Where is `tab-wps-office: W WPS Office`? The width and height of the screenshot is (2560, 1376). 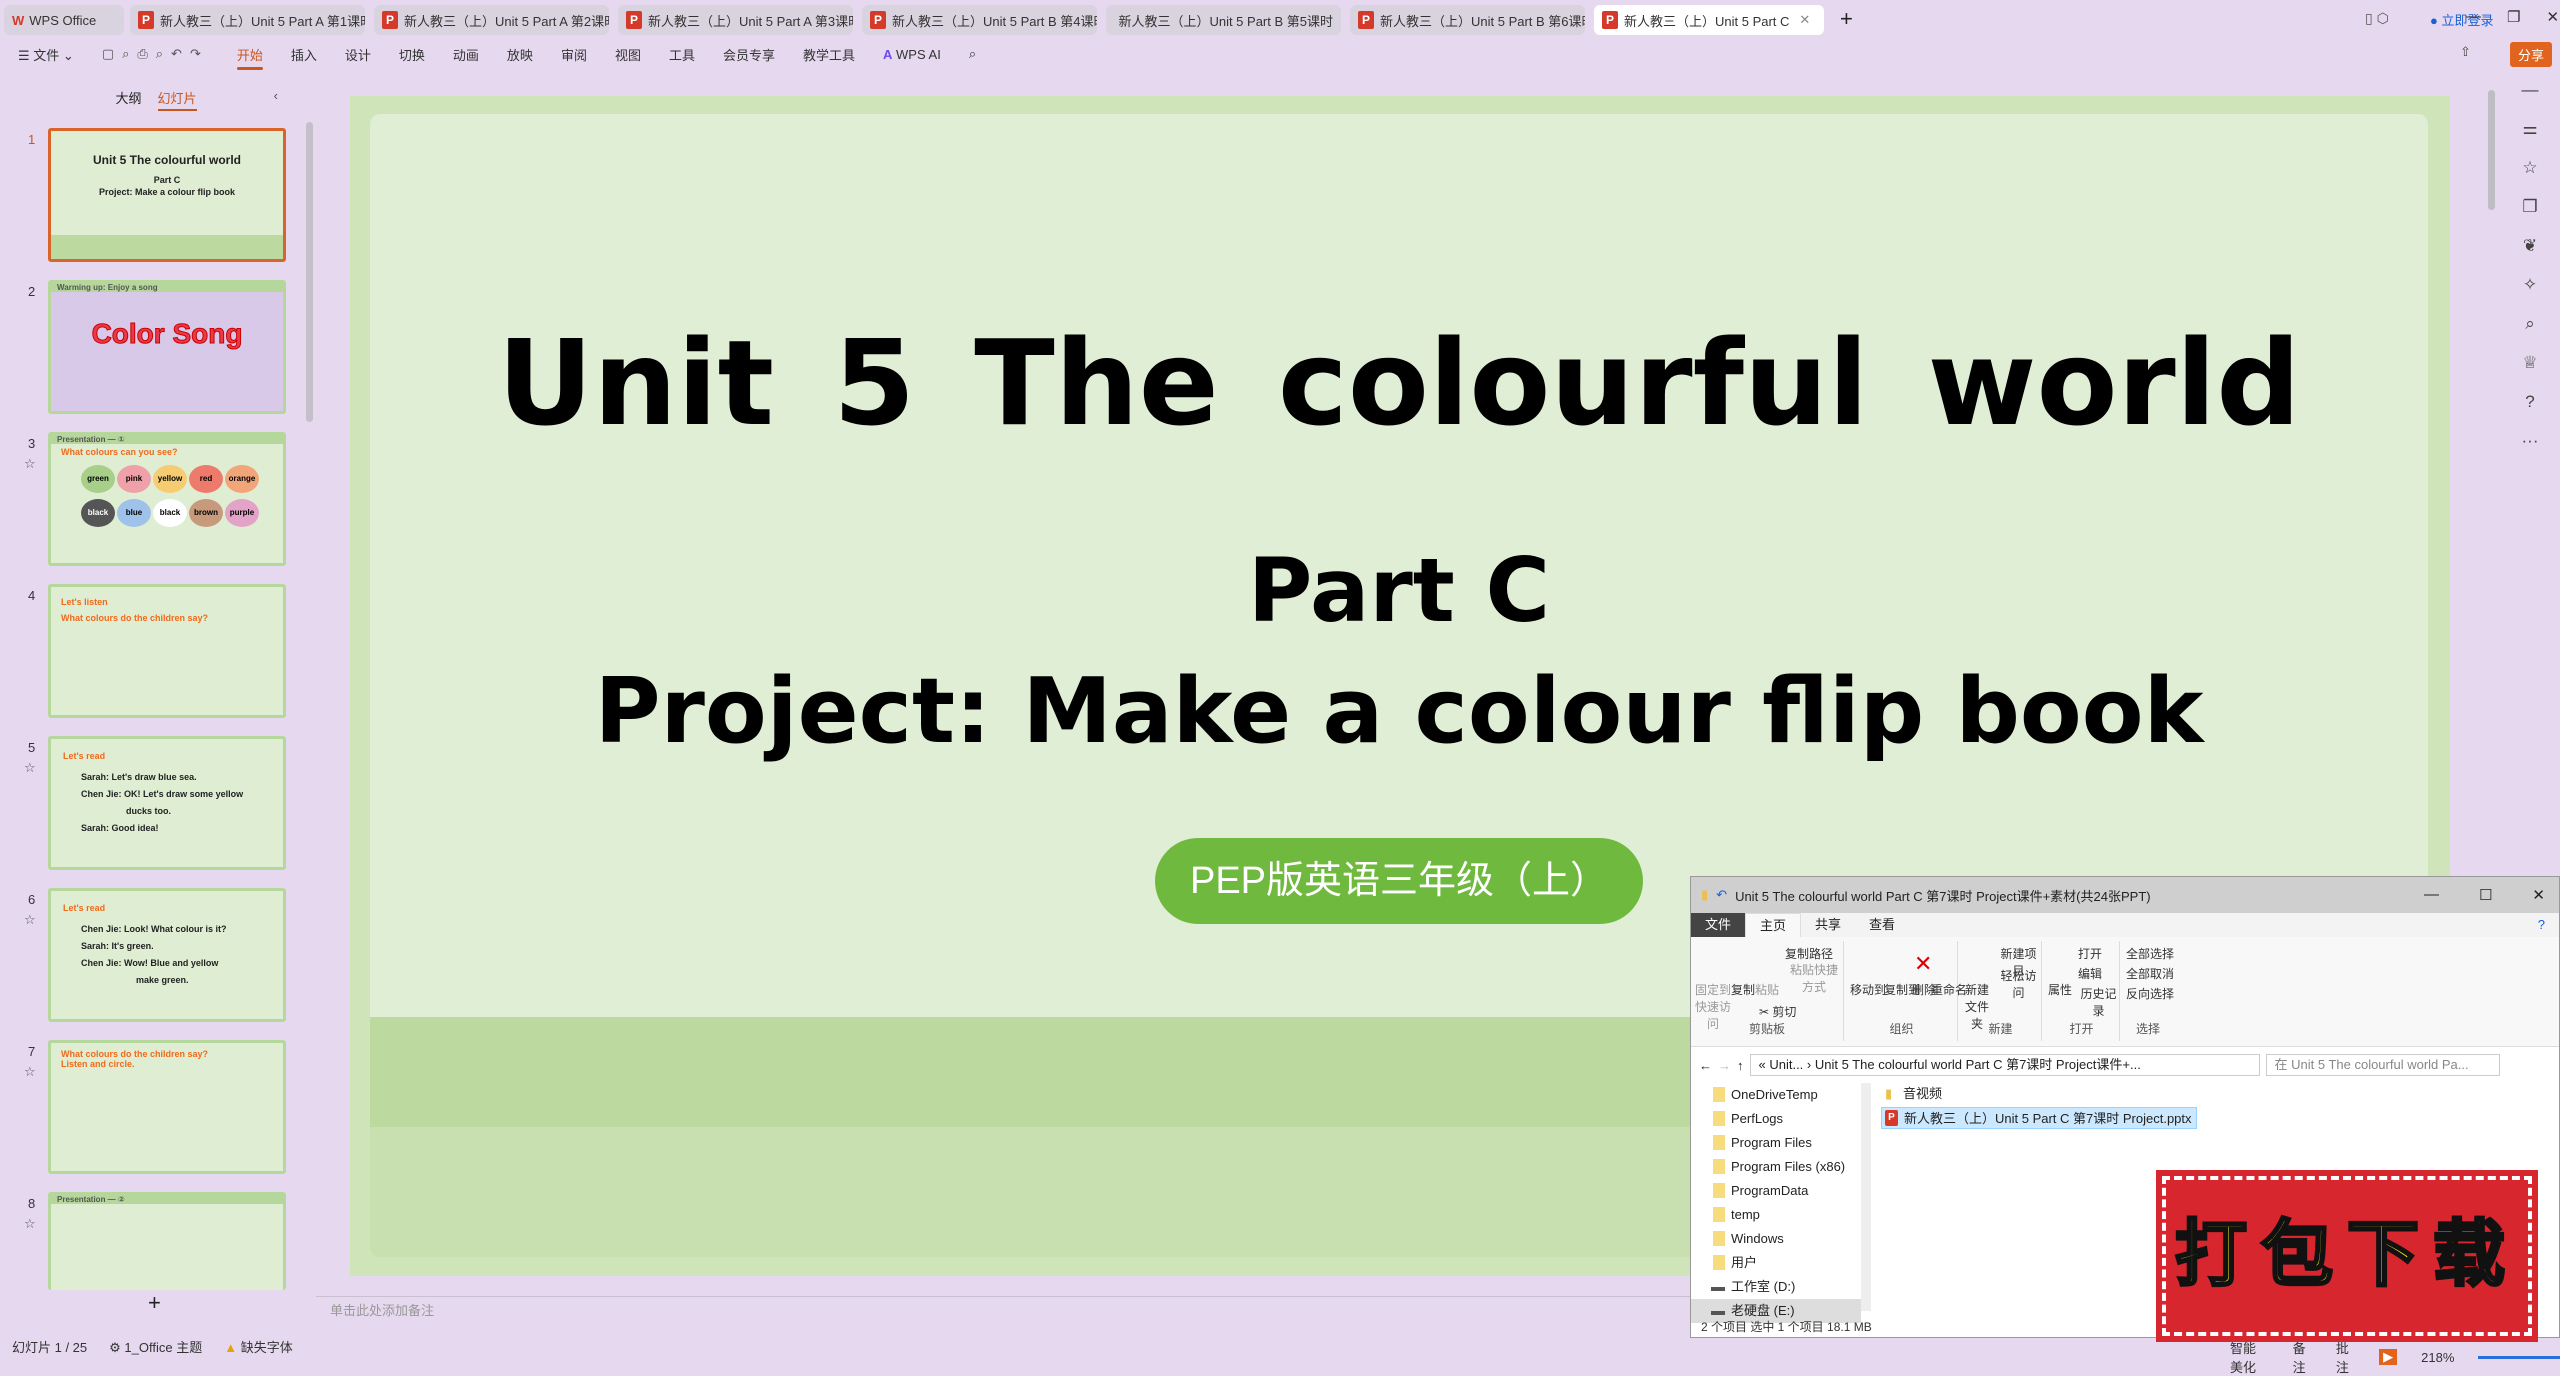 tab-wps-office: W WPS Office is located at coordinates (64, 20).